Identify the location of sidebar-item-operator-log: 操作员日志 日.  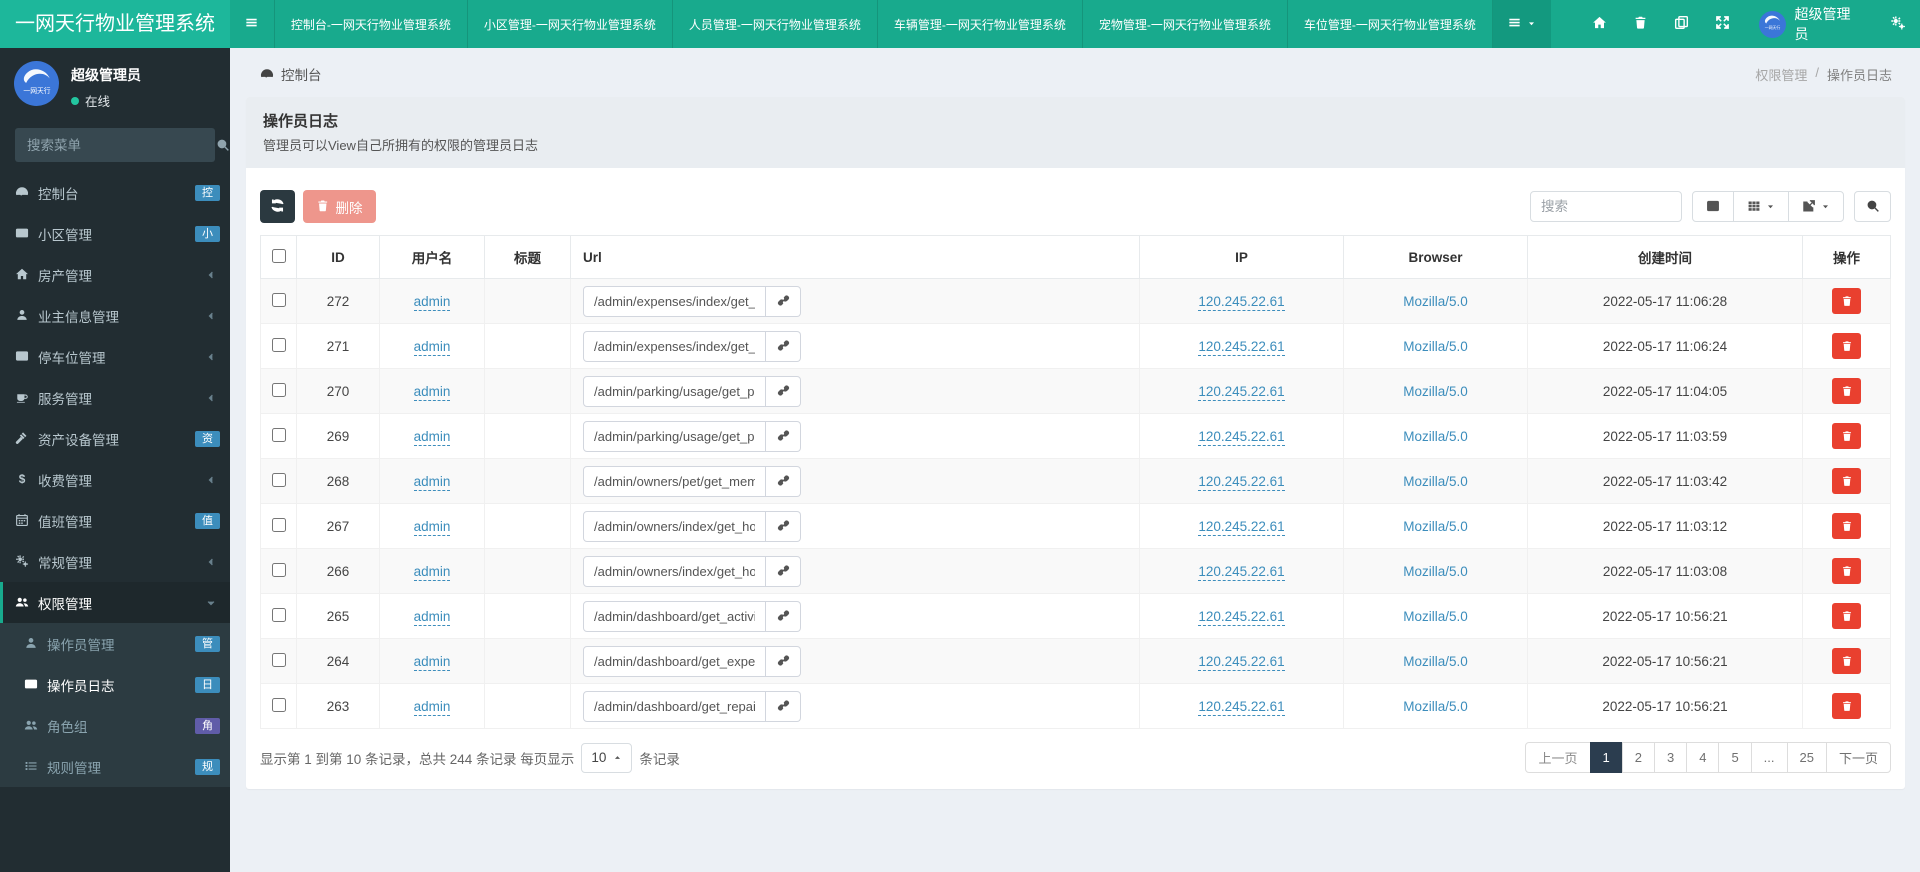
(115, 684).